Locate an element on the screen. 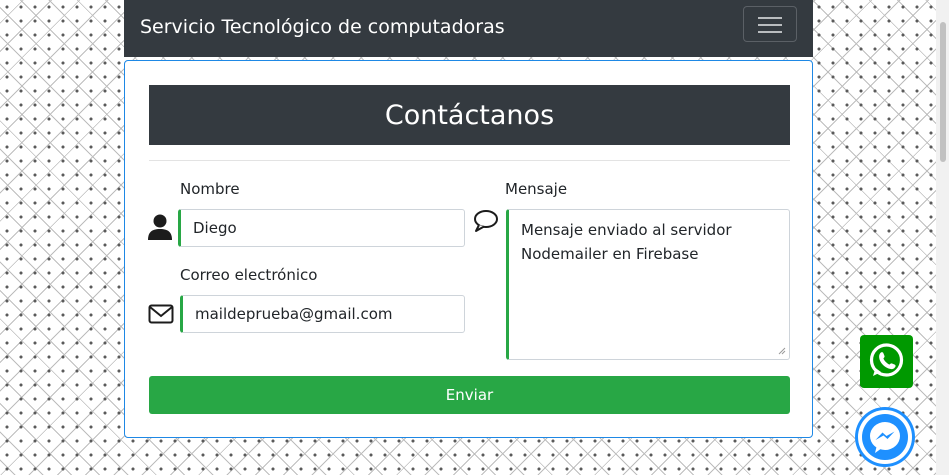 This screenshot has width=949, height=475. message-label: Mensaje is located at coordinates (536, 189).